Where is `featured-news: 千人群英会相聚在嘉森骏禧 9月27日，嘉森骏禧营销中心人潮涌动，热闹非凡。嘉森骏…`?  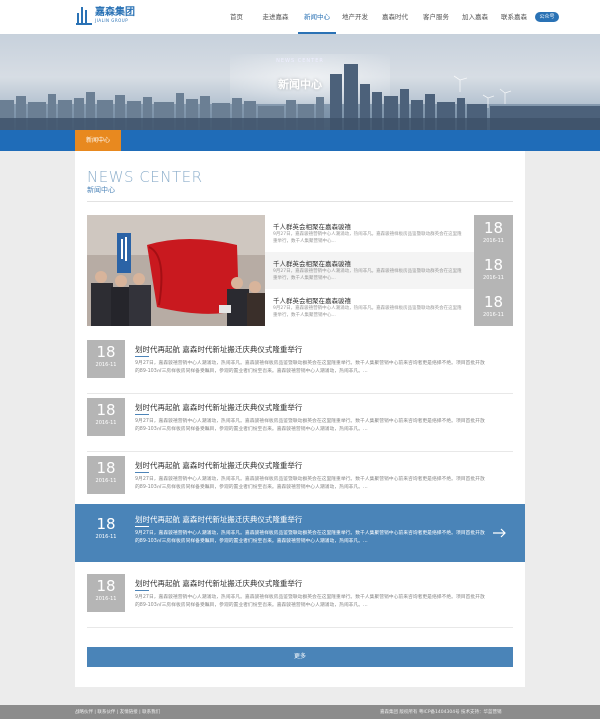
featured-news: 千人群英会相聚在嘉森骏禧 9月27日，嘉森骏禧营销中心人潮涌动，热闹非凡。嘉森骏… is located at coordinates (300, 270).